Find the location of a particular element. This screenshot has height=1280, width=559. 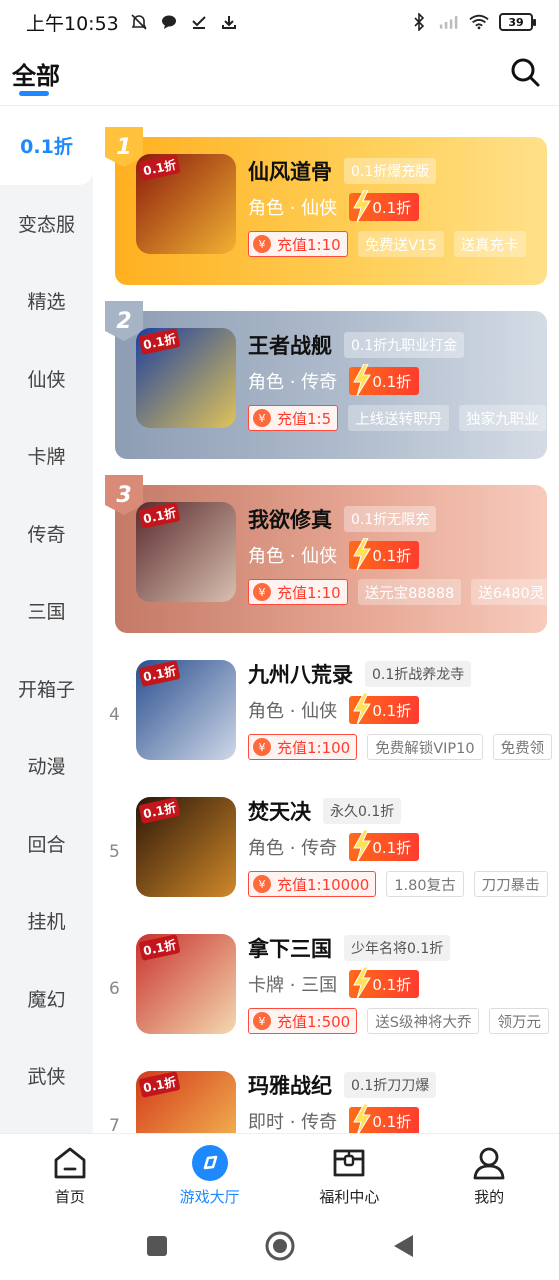

home-system-button is located at coordinates (280, 1248).